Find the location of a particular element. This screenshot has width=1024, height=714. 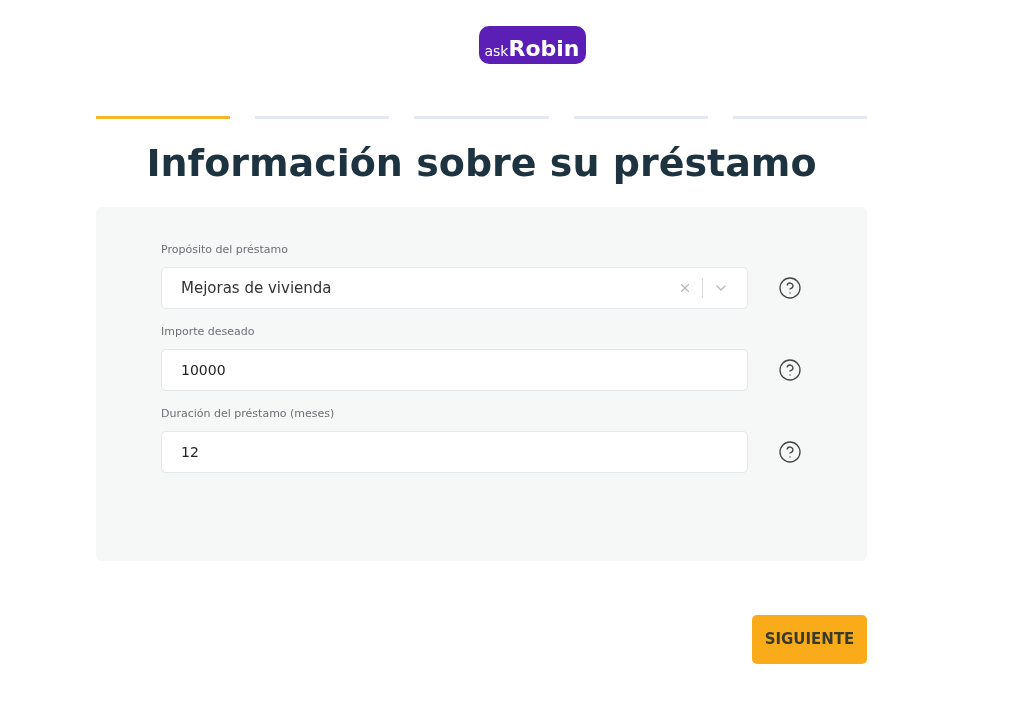

field-label: Propósito del préstamo is located at coordinates (225, 250).